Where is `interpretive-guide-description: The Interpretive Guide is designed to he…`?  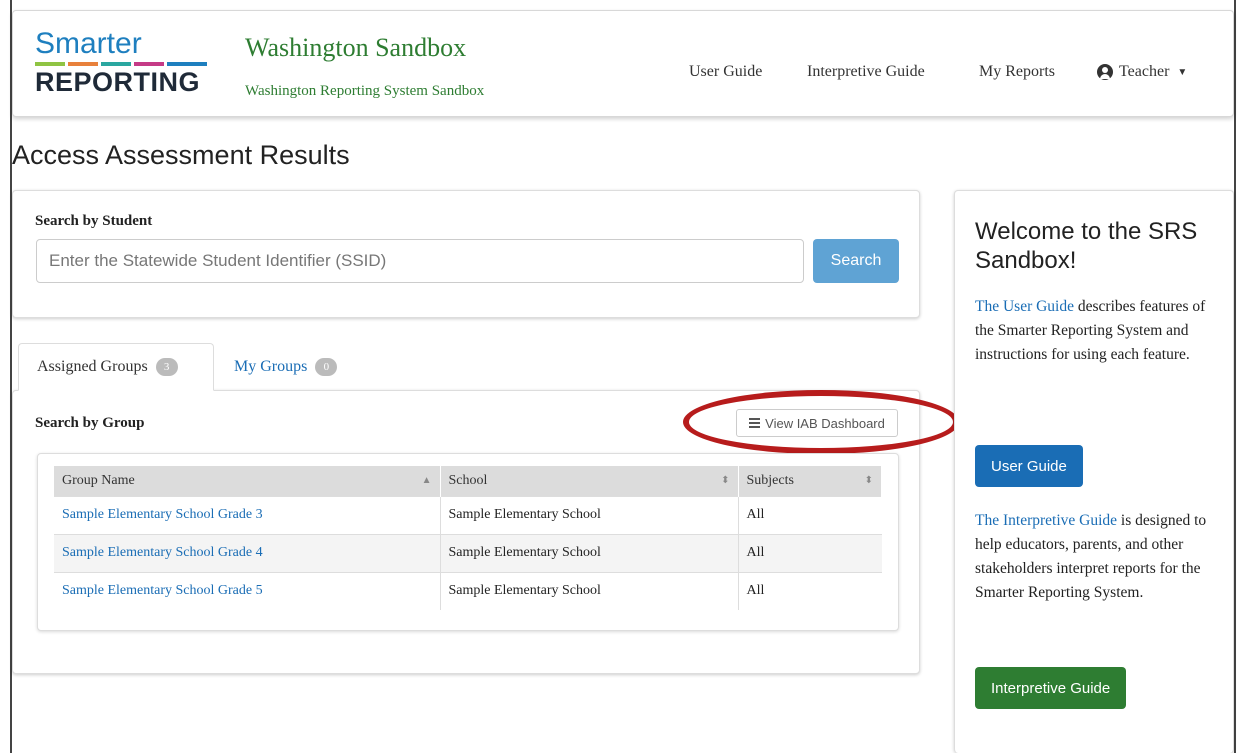 interpretive-guide-description: The Interpretive Guide is designed to he… is located at coordinates (1093, 557).